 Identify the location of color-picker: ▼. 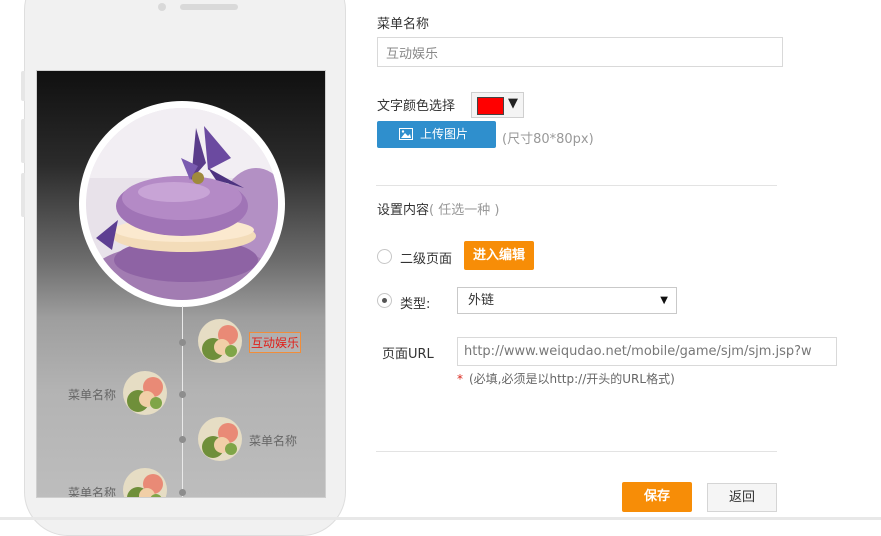
(497, 105).